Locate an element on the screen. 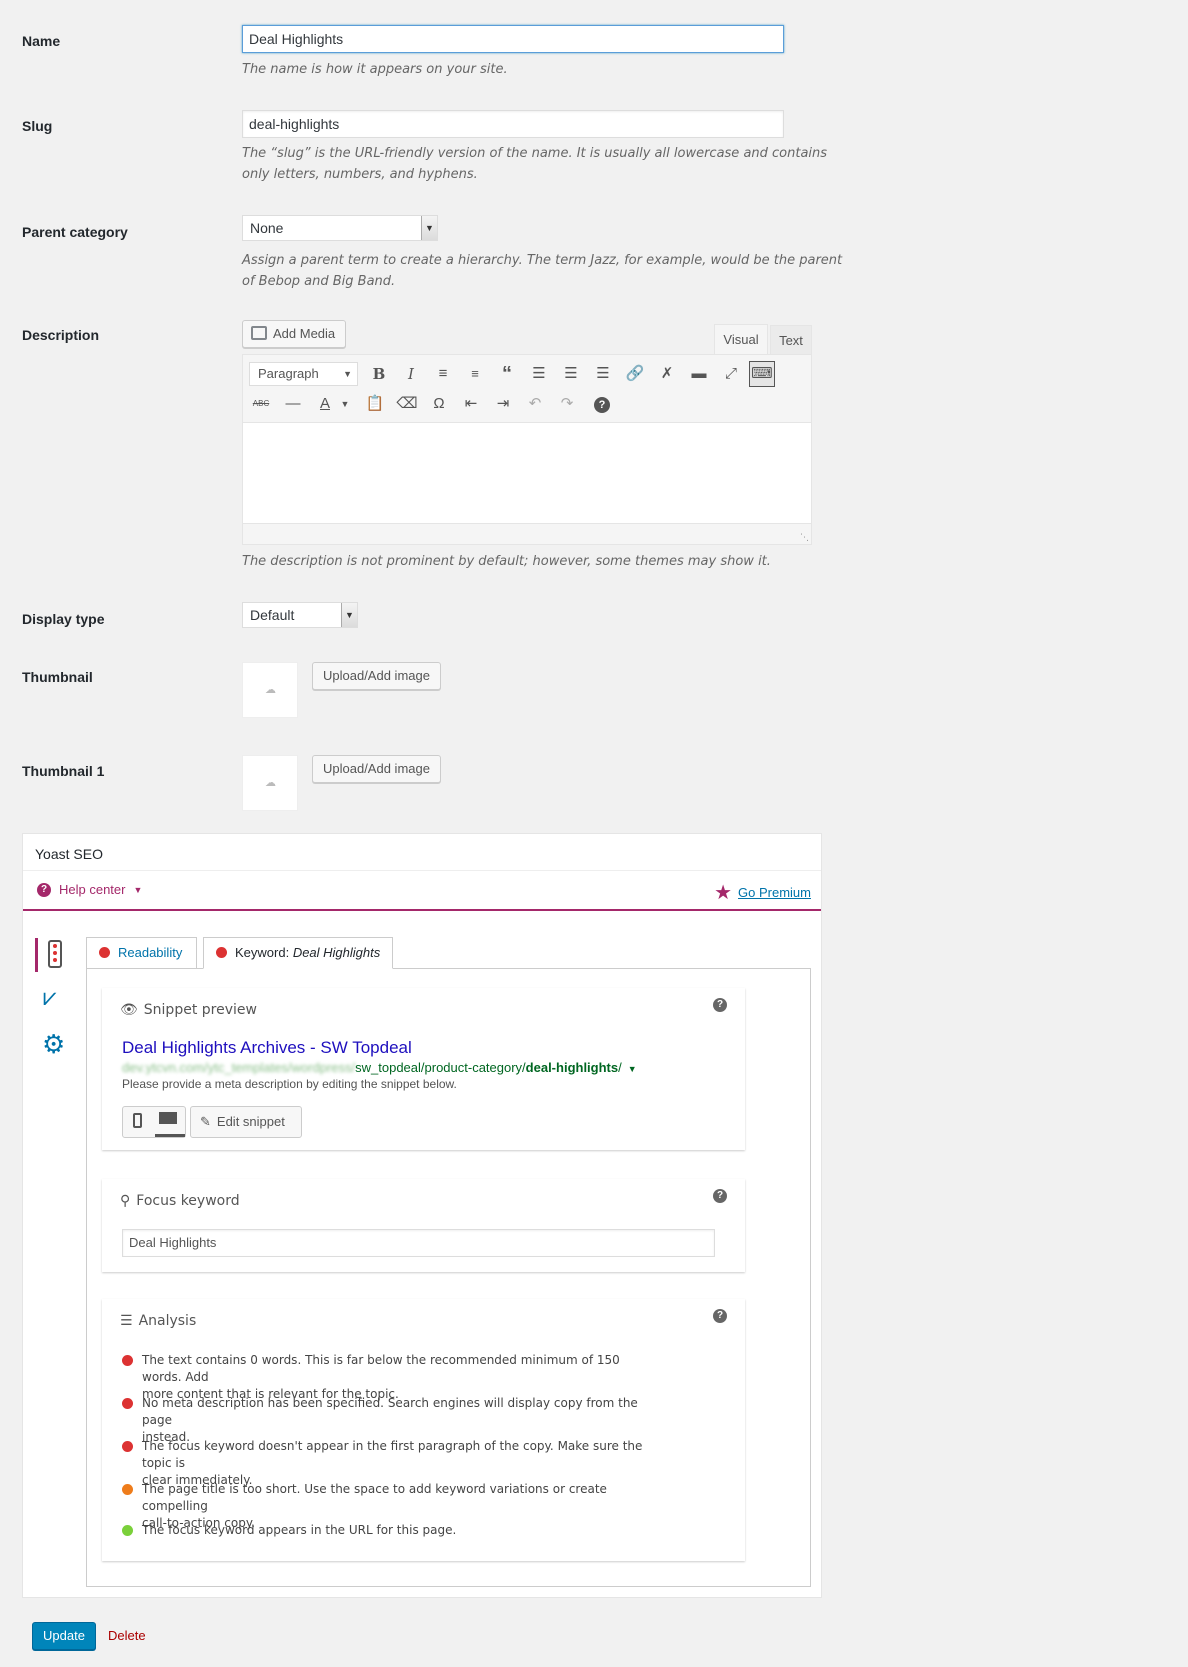  preview-mode-group is located at coordinates (154, 1122).